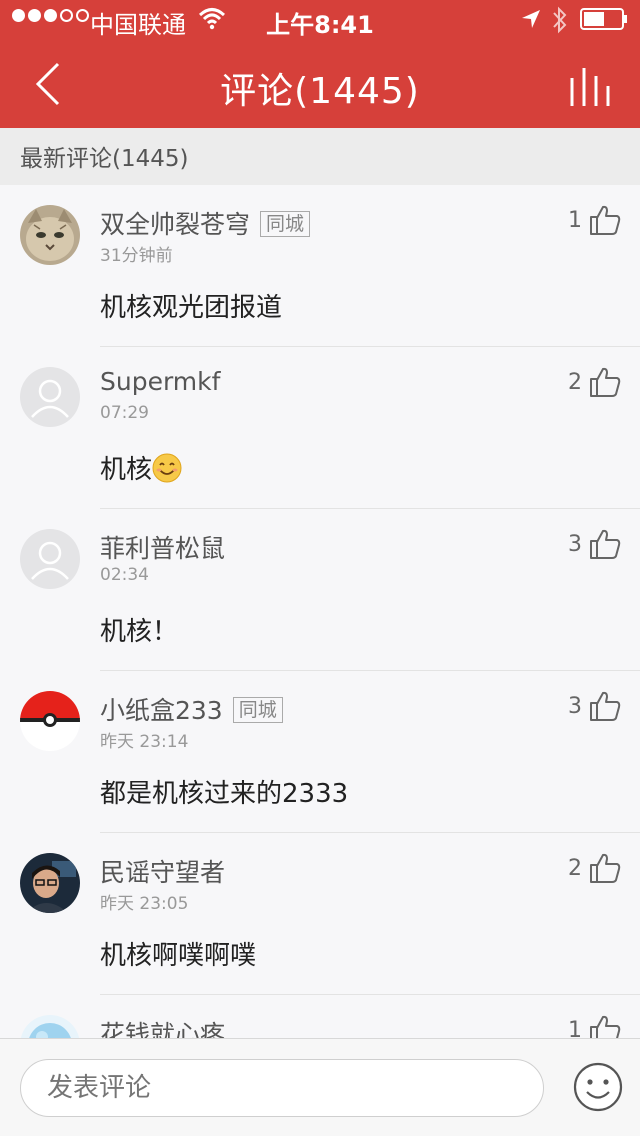  Describe the element at coordinates (320, 914) in the screenshot. I see `comment-item: 民谣守望者 昨天 23:05 机核啊噗啊噗 2` at that location.